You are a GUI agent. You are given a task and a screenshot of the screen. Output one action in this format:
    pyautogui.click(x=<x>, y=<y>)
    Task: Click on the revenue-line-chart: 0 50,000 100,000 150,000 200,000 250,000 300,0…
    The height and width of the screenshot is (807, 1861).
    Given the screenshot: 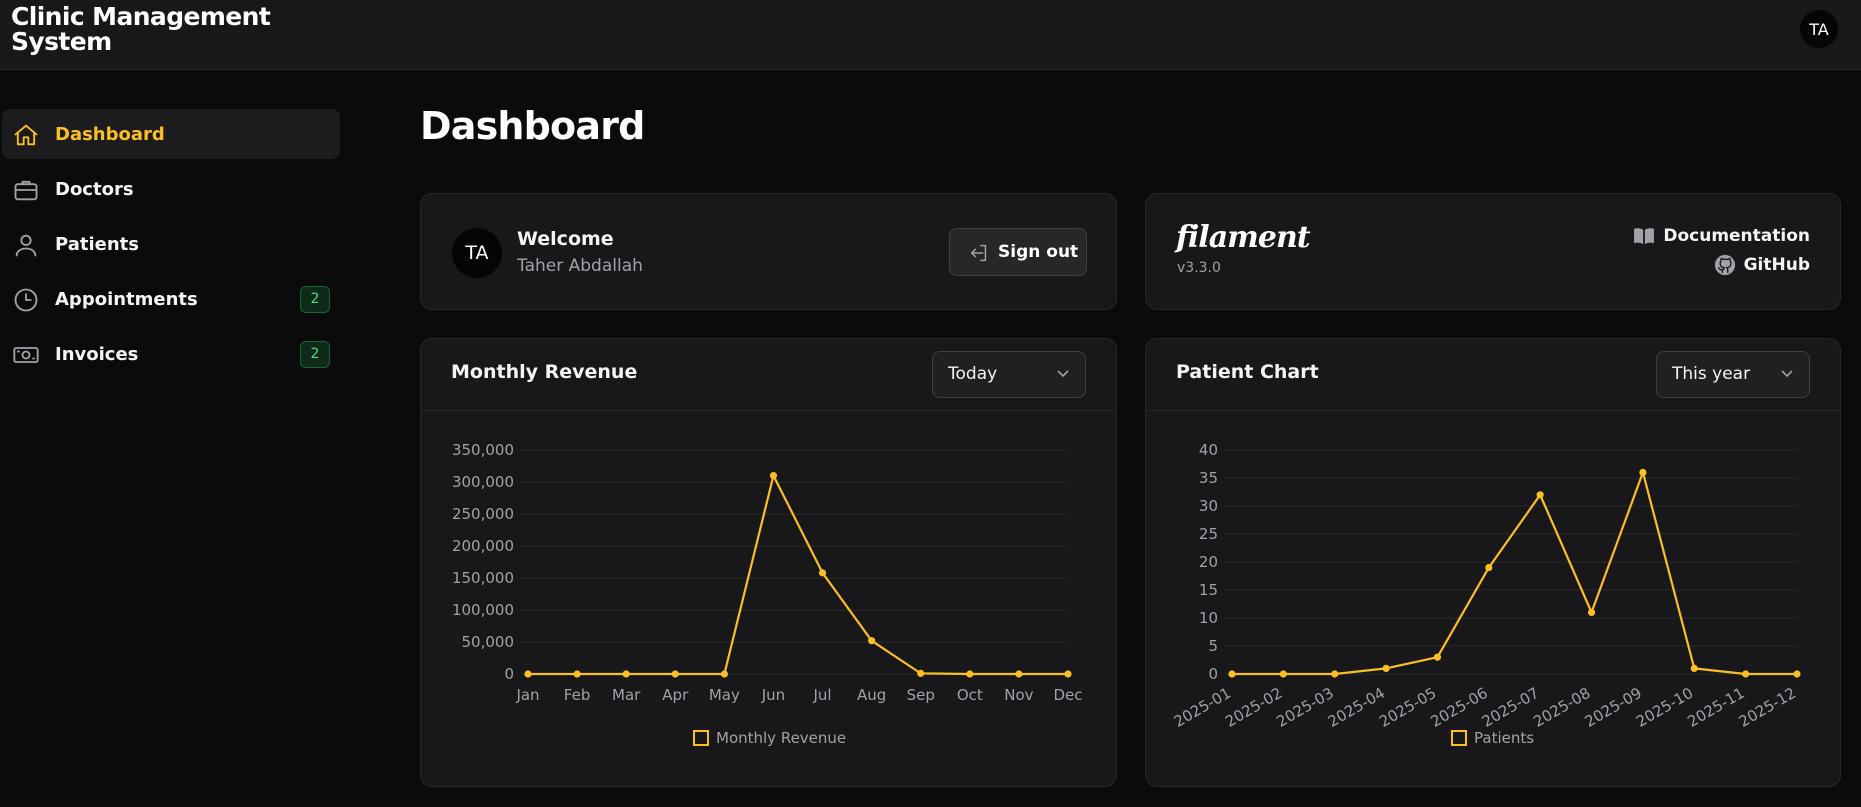 What is the action you would take?
    pyautogui.click(x=767, y=594)
    